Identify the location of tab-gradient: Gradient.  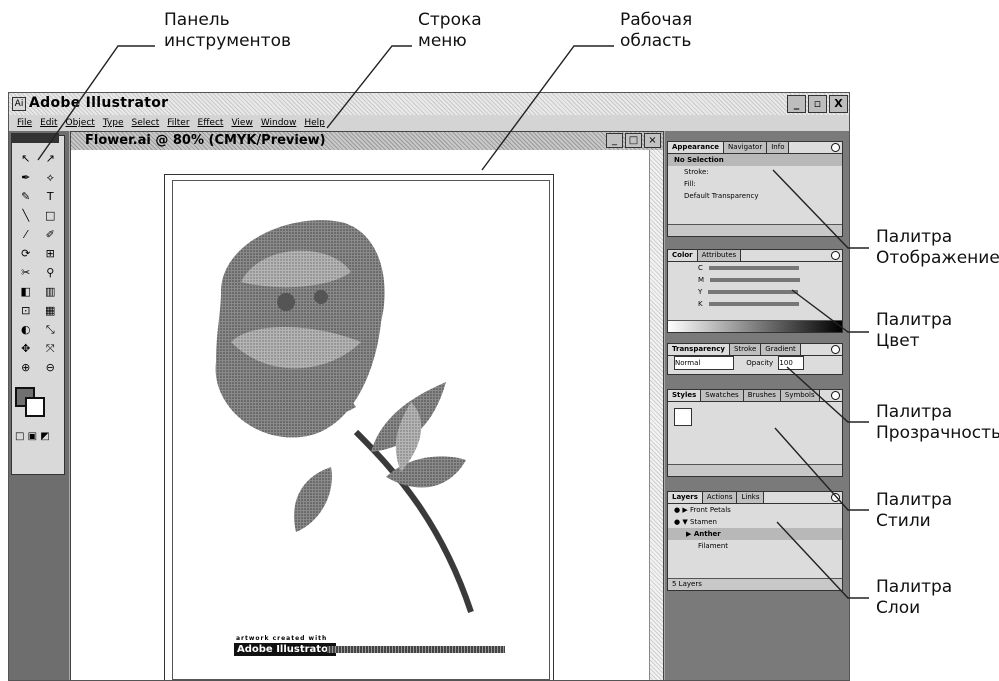
(781, 349).